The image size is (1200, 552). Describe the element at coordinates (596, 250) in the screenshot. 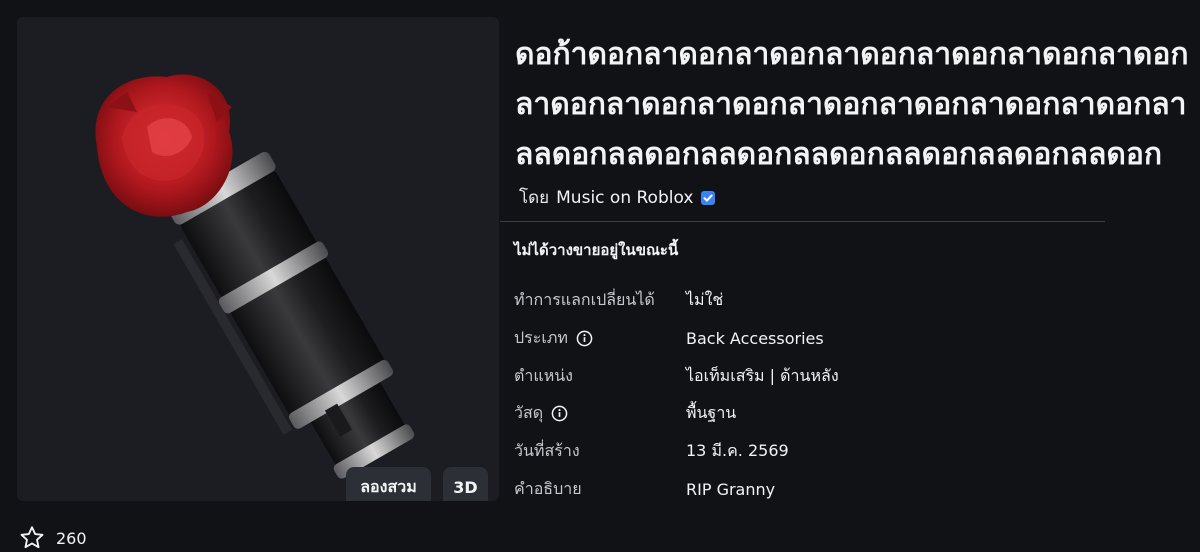

I see `sale-status: ไม่ได้วางขายอยู่ในขณะนี้` at that location.